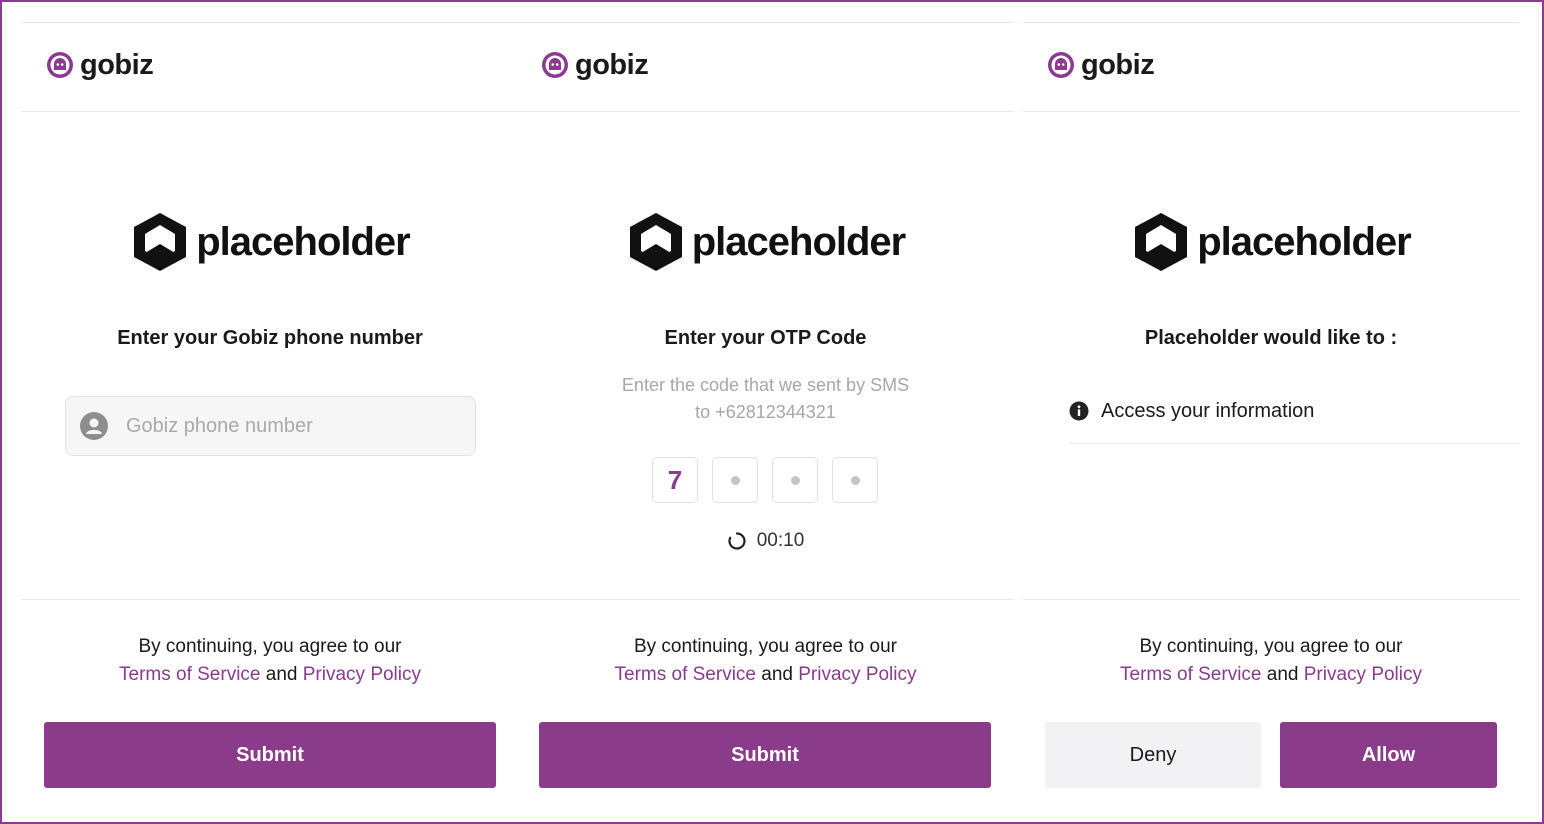  What do you see at coordinates (765, 412) in the screenshot?
I see `otp-phone-line: to +62812344321` at bounding box center [765, 412].